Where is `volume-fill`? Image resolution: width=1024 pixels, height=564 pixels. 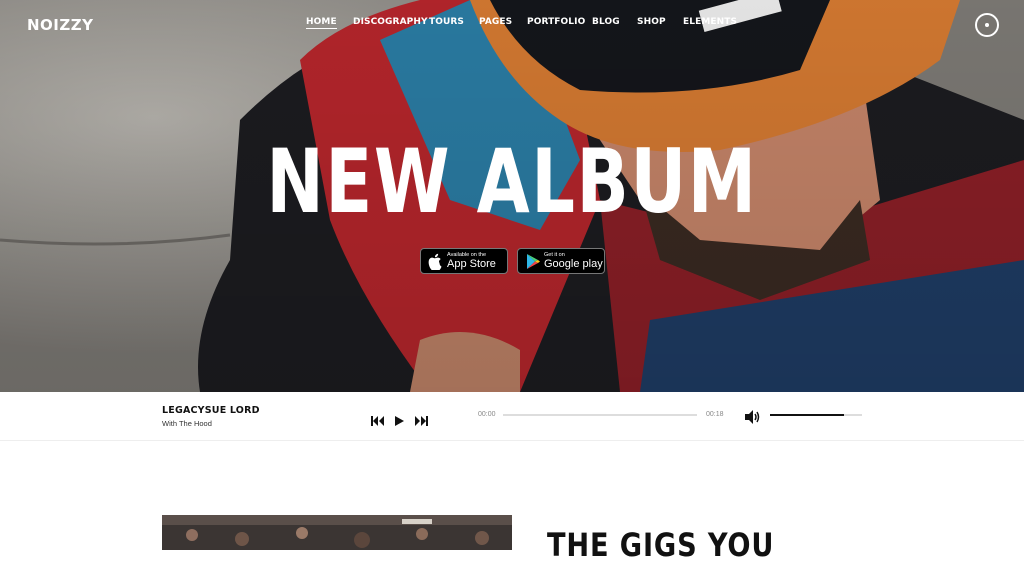
volume-fill is located at coordinates (807, 415).